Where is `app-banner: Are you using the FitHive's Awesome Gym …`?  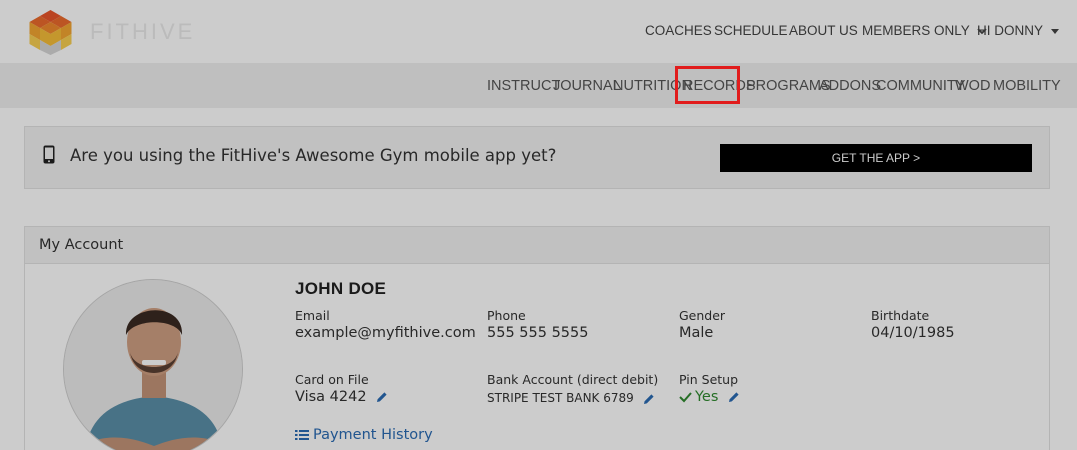
app-banner: Are you using the FitHive's Awesome Gym … is located at coordinates (537, 157).